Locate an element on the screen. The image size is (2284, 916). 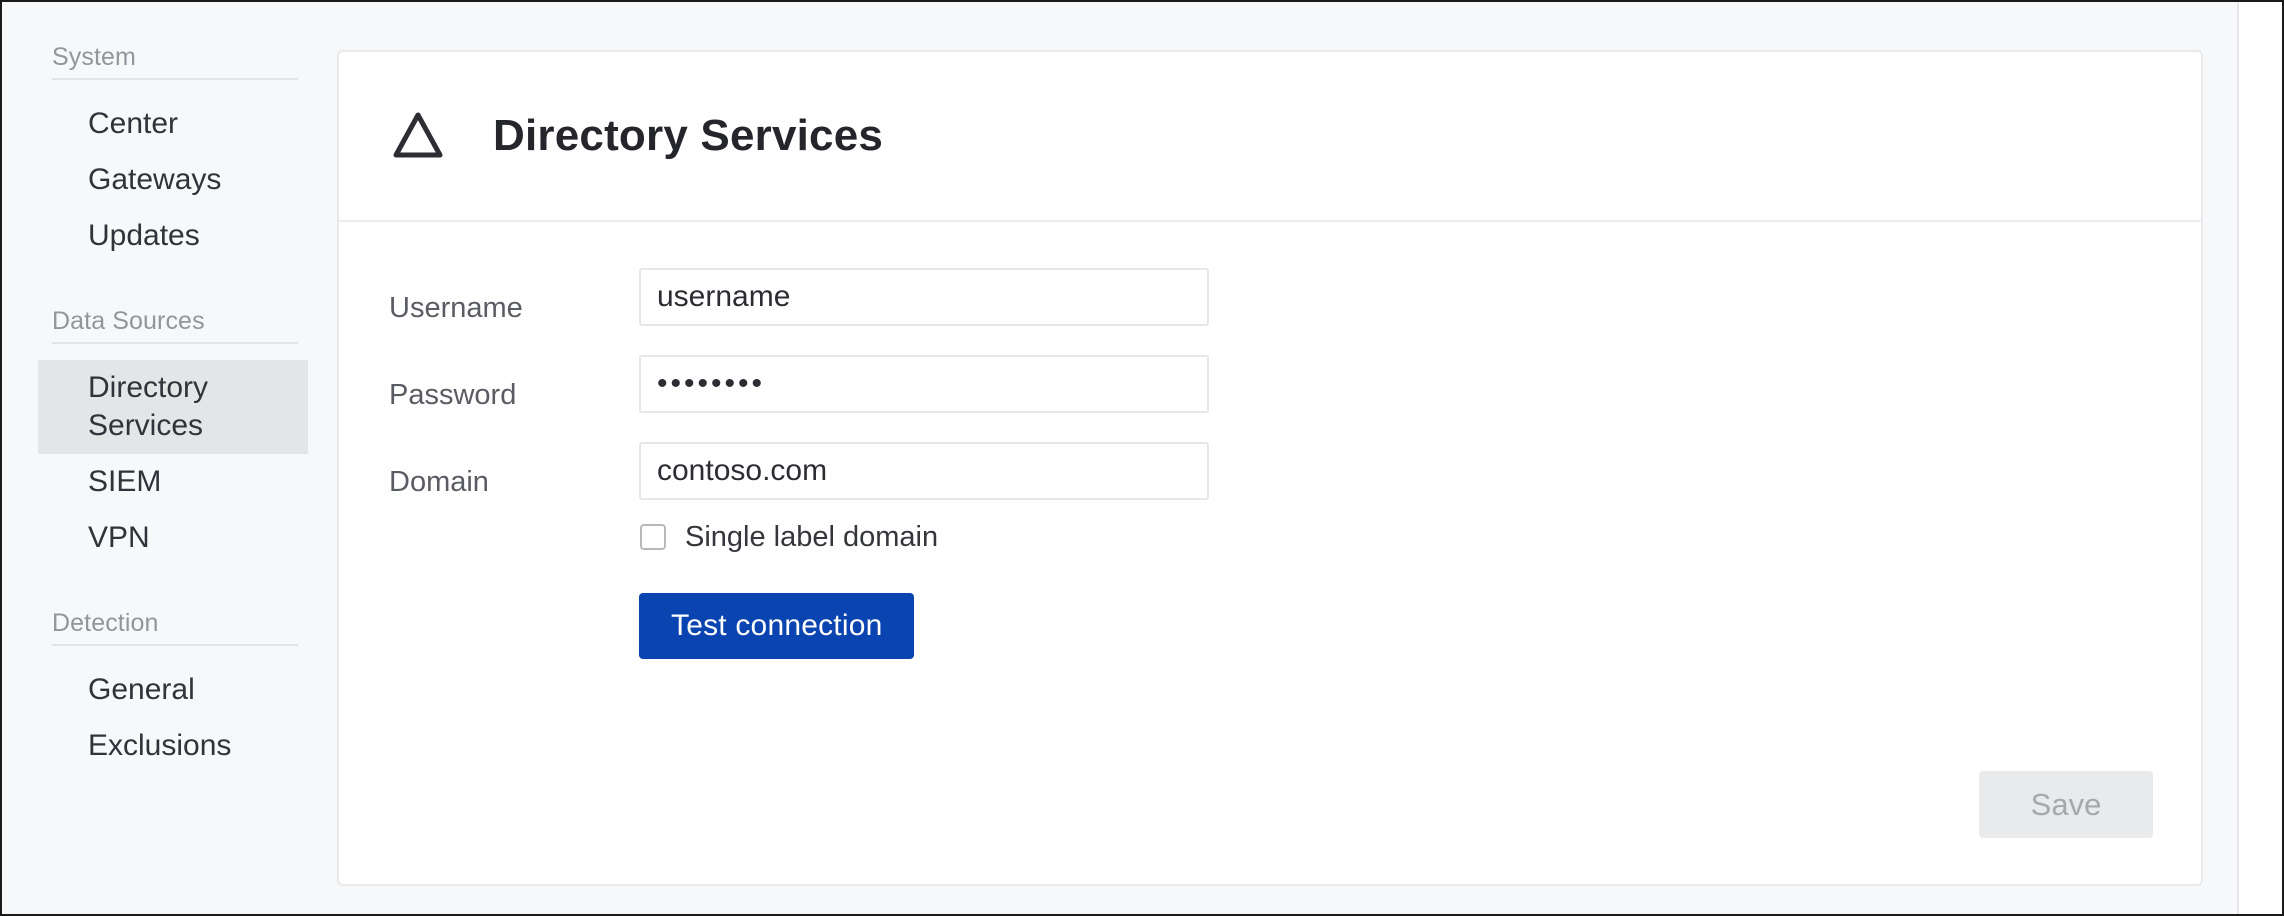
sidebar-group-system: System Center Gateways Updates is located at coordinates (169, 153).